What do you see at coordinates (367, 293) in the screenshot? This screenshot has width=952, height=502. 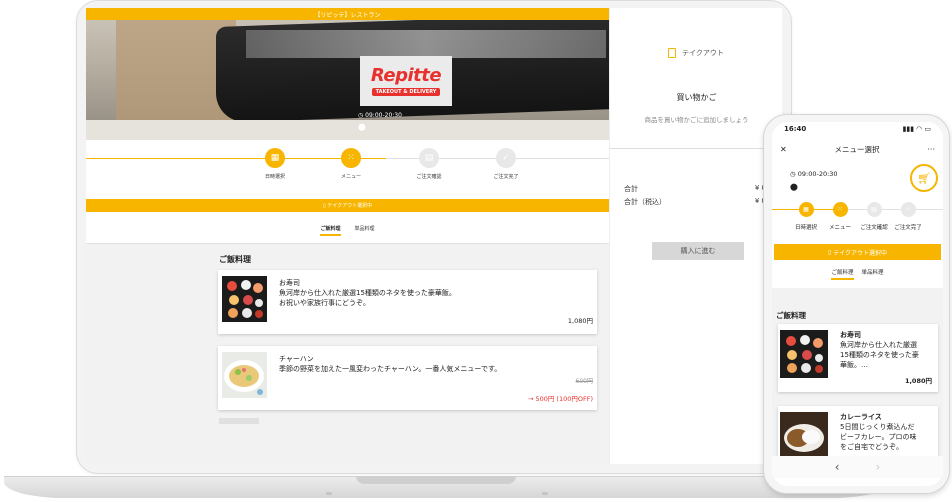 I see `desc-line: 魚河岸から仕入れた厳選15種類のネタを使った豪華飯。` at bounding box center [367, 293].